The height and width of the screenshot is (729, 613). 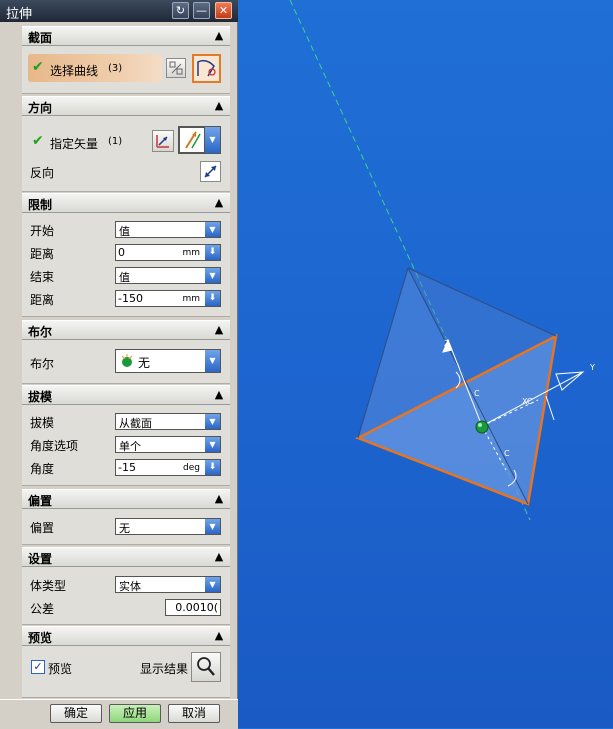 I want to click on reset-icon: ↻, so click(x=180, y=10).